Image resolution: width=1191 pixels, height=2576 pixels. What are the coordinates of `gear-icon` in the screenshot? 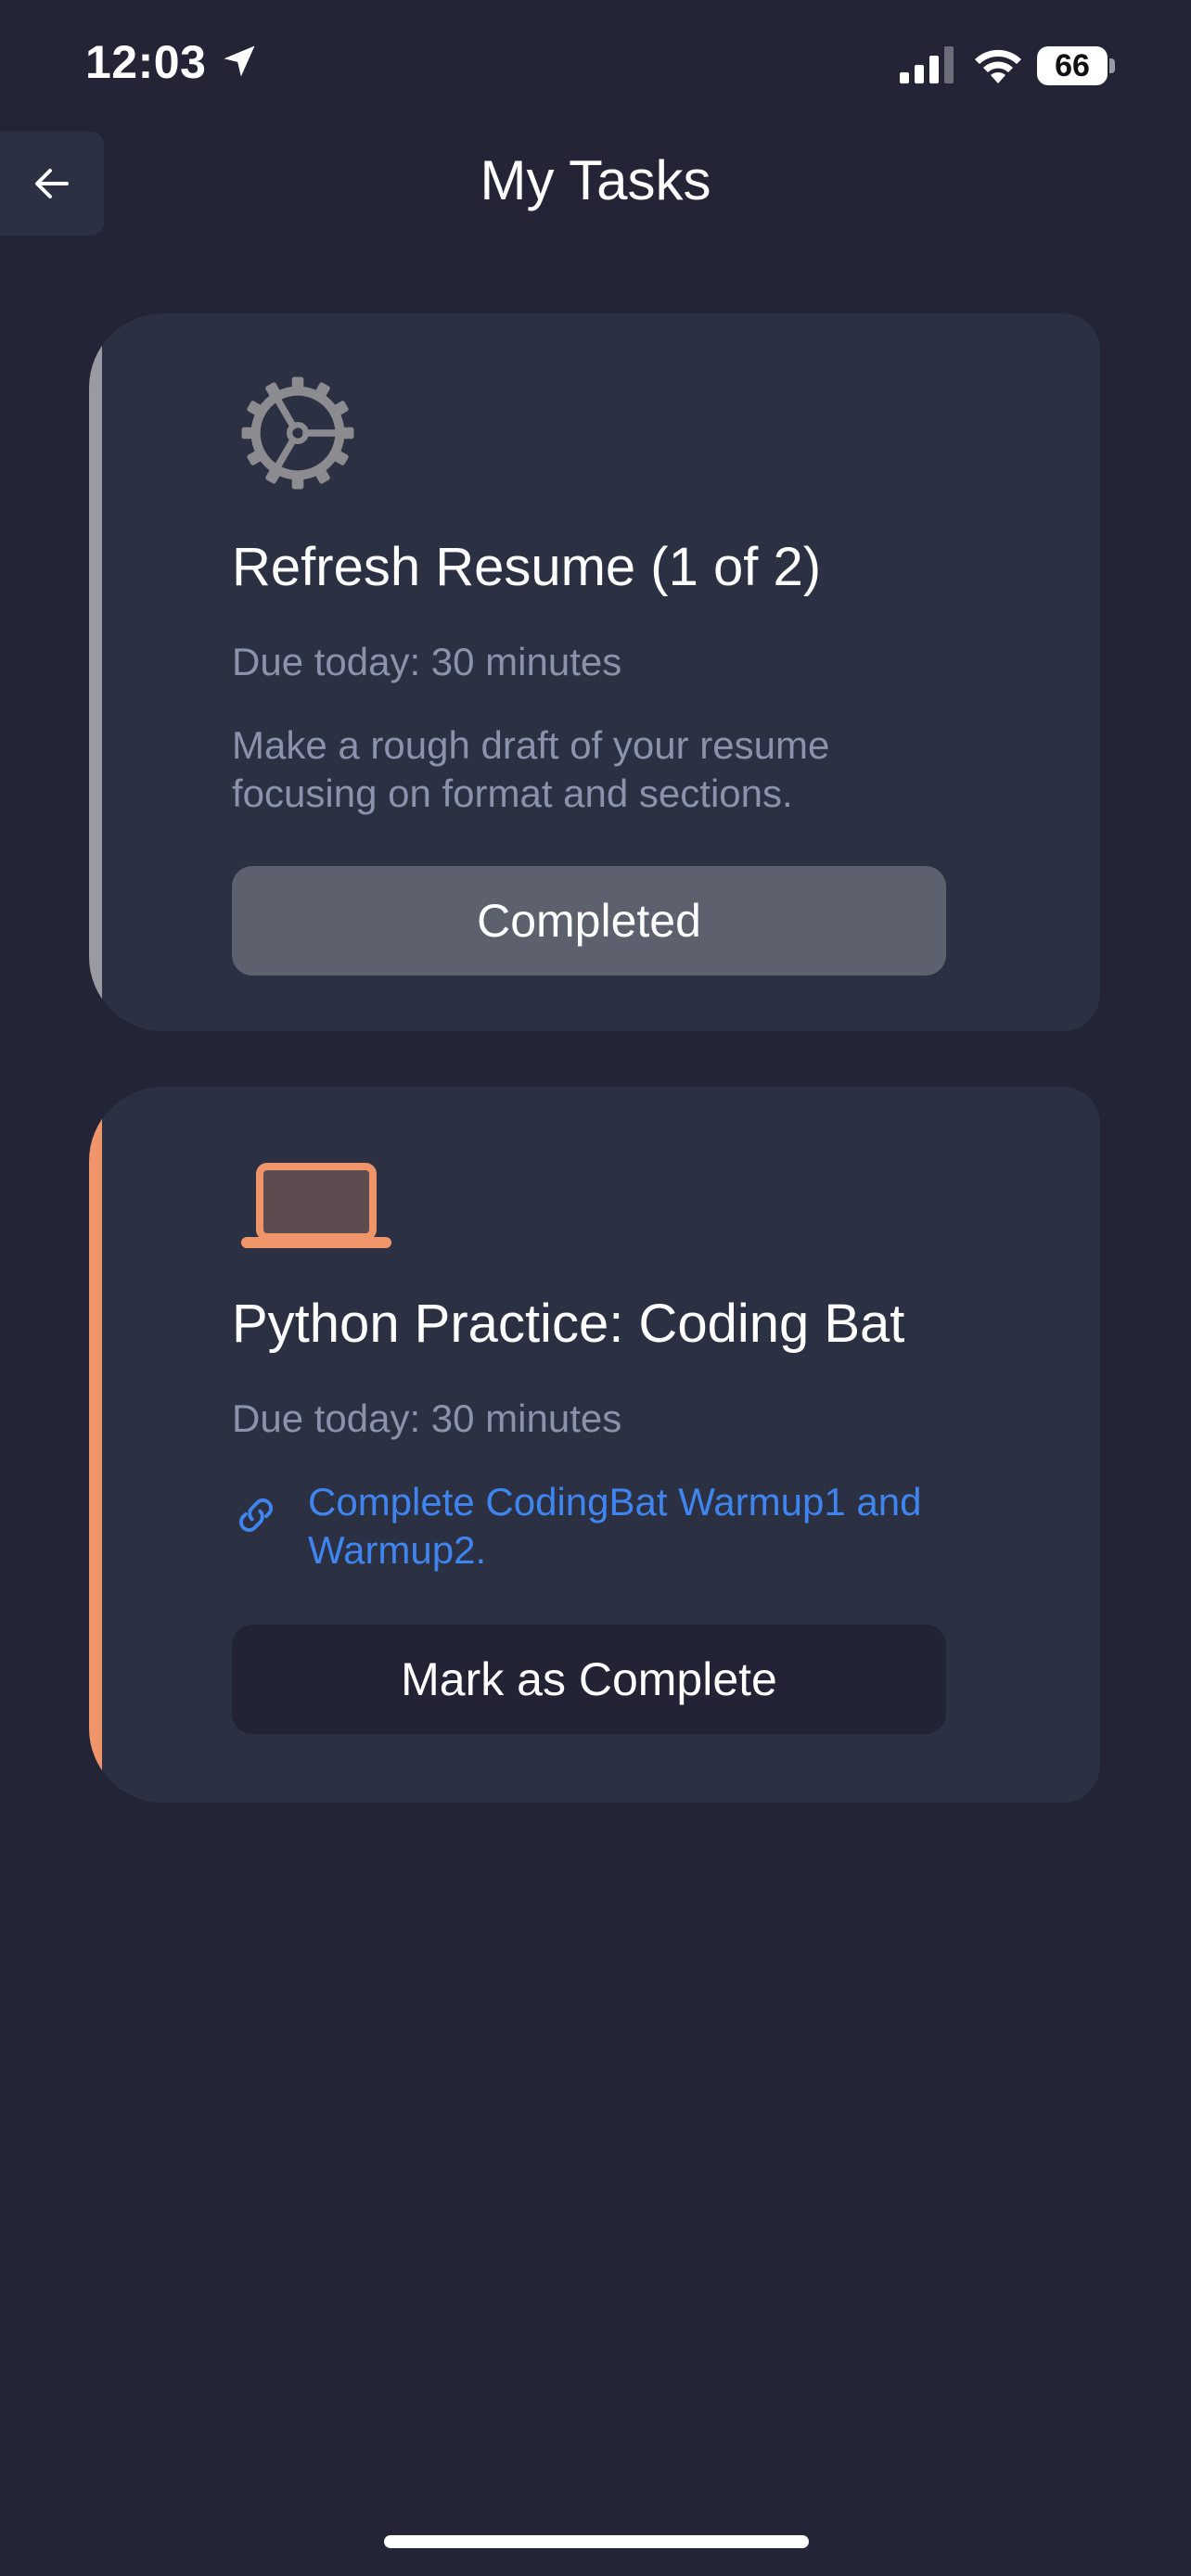 It's located at (297, 433).